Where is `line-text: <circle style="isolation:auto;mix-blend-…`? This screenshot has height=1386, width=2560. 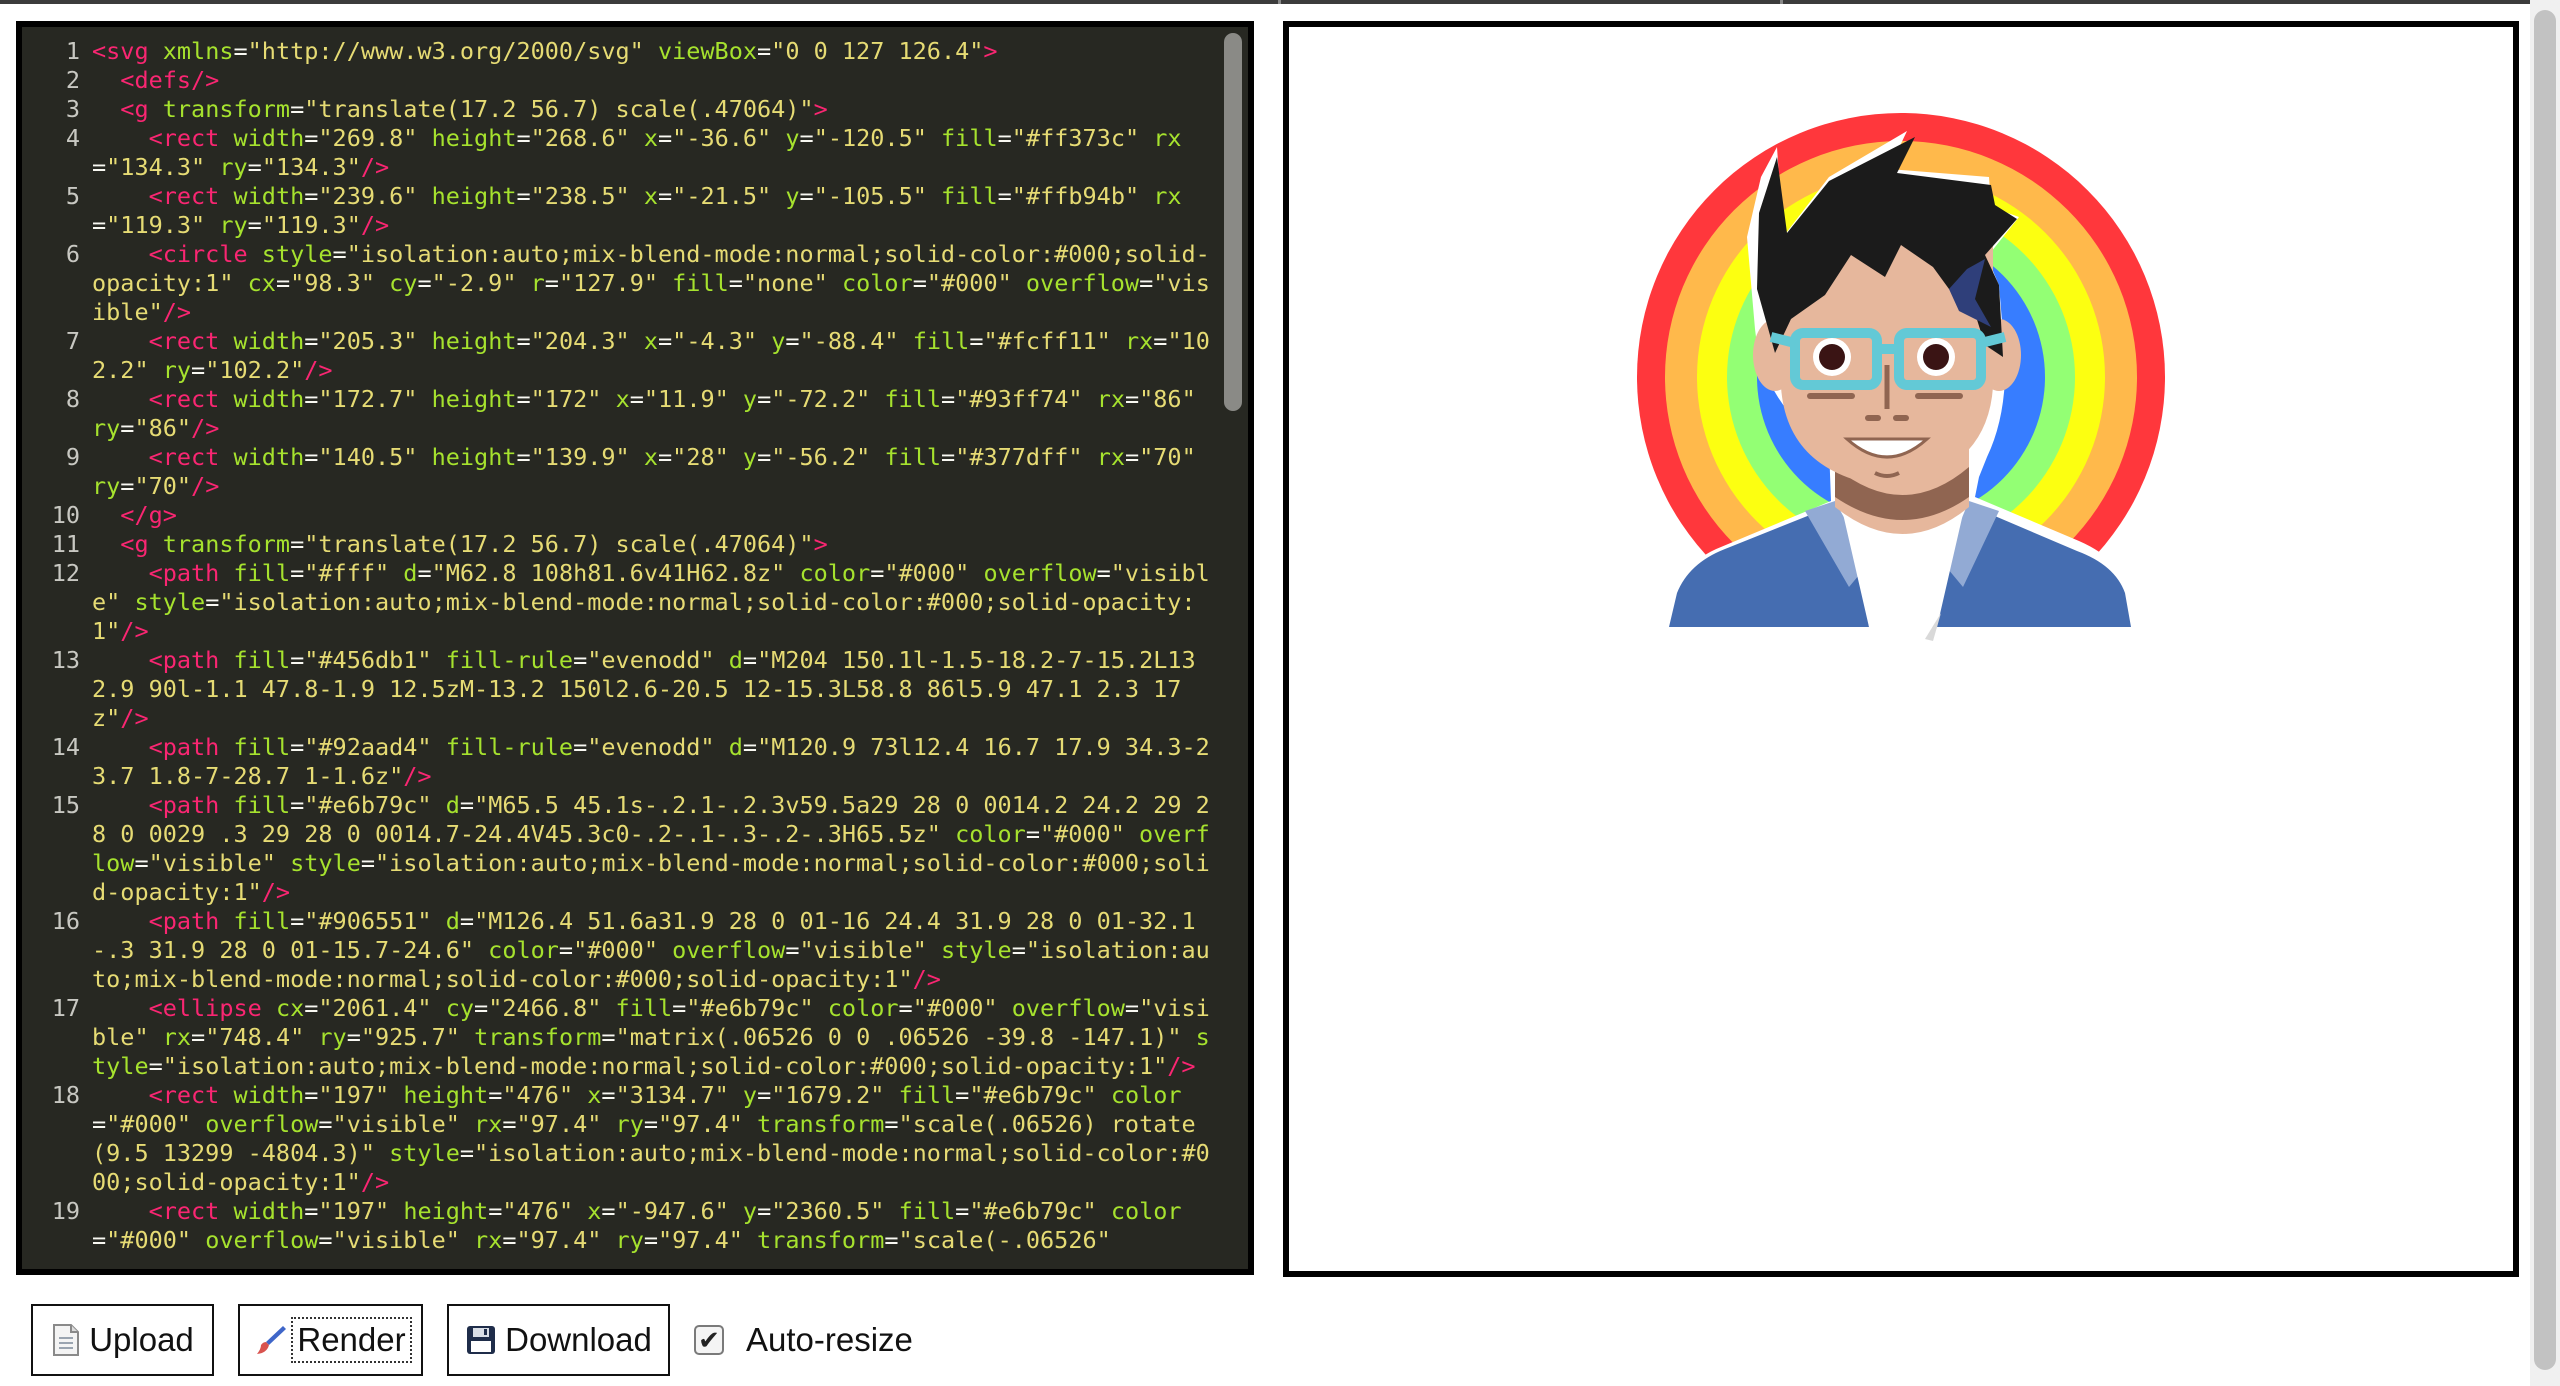 line-text: <circle style="isolation:auto;mix-blend-… is located at coordinates (652, 283).